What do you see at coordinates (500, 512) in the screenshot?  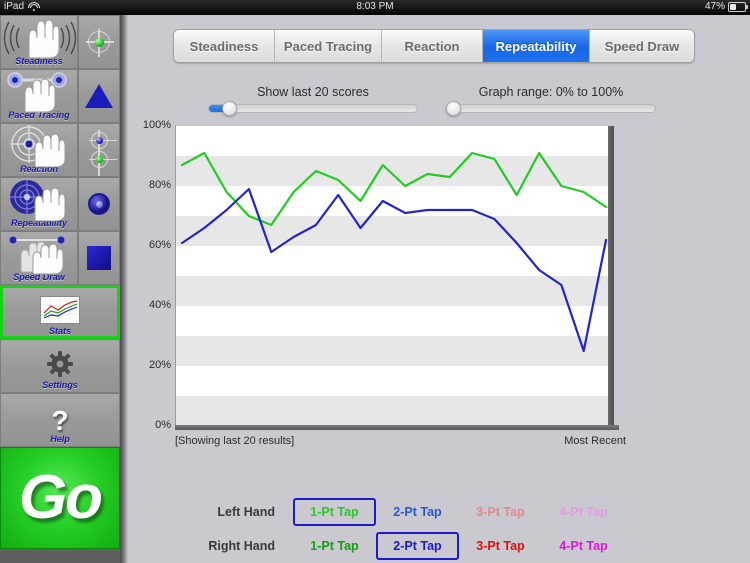 I see `legend-left-3pt-tap: 3-Pt Tap` at bounding box center [500, 512].